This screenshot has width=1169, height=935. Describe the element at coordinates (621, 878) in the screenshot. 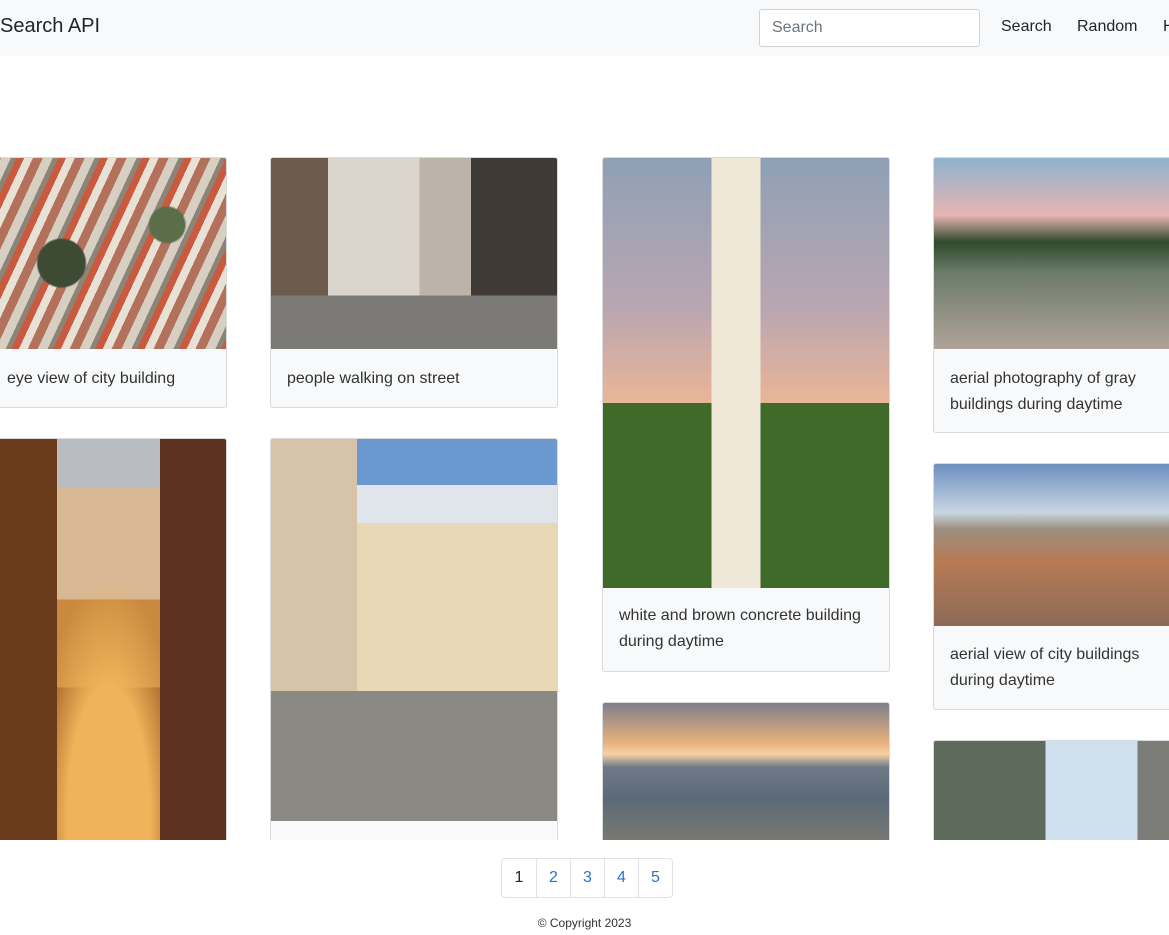

I see `page-4-button: 4` at that location.